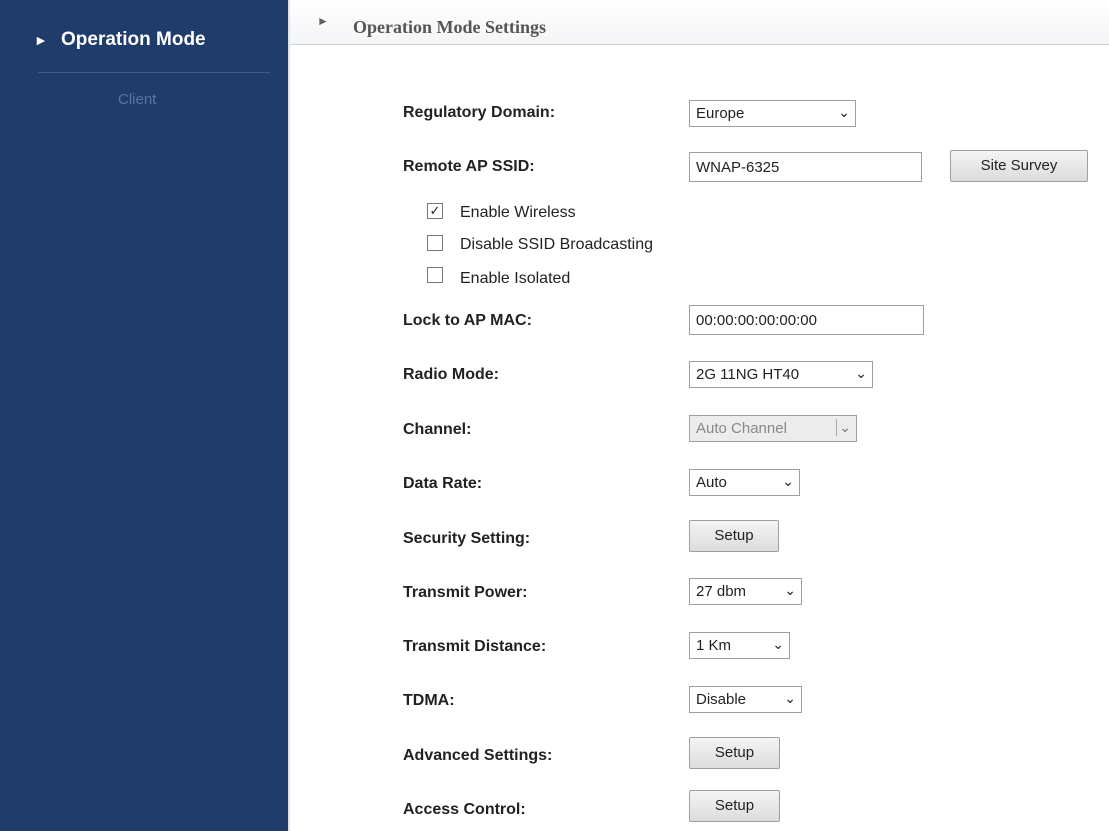 The height and width of the screenshot is (831, 1109). What do you see at coordinates (154, 72) in the screenshot?
I see `sidebar-divider` at bounding box center [154, 72].